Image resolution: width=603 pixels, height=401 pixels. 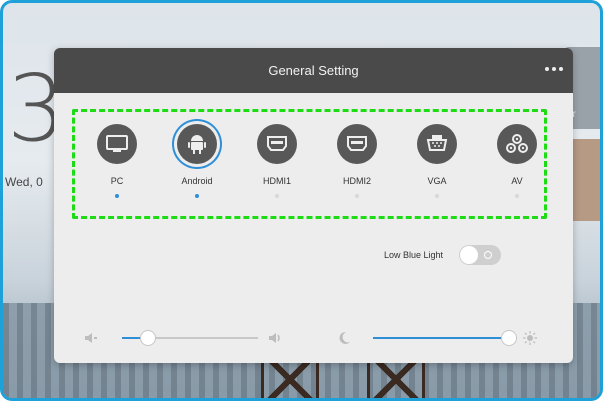 I want to click on android-icon, so click(x=197, y=144).